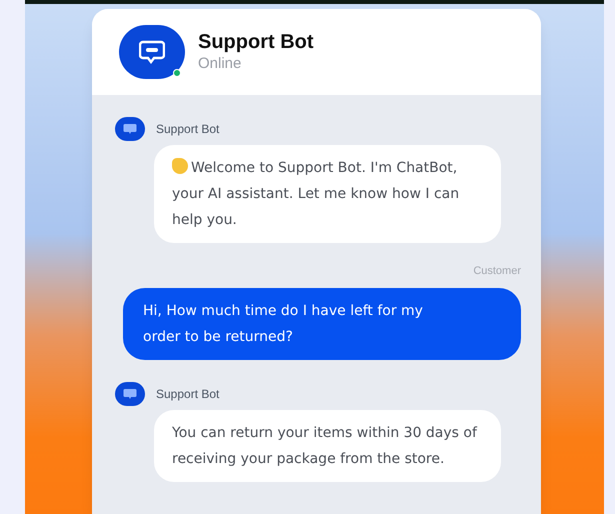  I want to click on bot-message-bubble: Welcome to Support Bot. I'm ChatBot, your AI assistant. Let me know how I can help you., so click(327, 194).